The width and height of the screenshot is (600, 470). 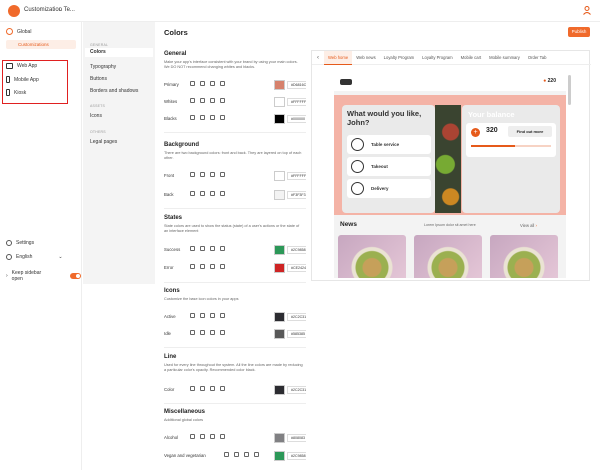 What do you see at coordinates (16, 92) in the screenshot?
I see `sidebar-item-kiosk: Kiosk` at bounding box center [16, 92].